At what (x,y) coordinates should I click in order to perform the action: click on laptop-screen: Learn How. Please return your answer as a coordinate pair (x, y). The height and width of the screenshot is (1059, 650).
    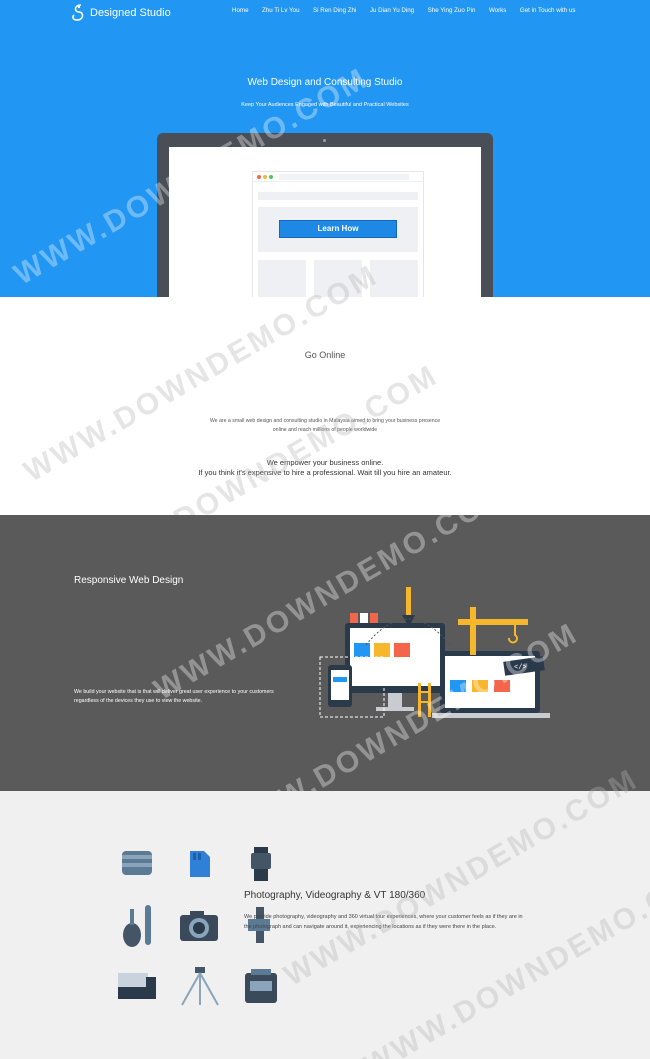
    Looking at the image, I should click on (325, 222).